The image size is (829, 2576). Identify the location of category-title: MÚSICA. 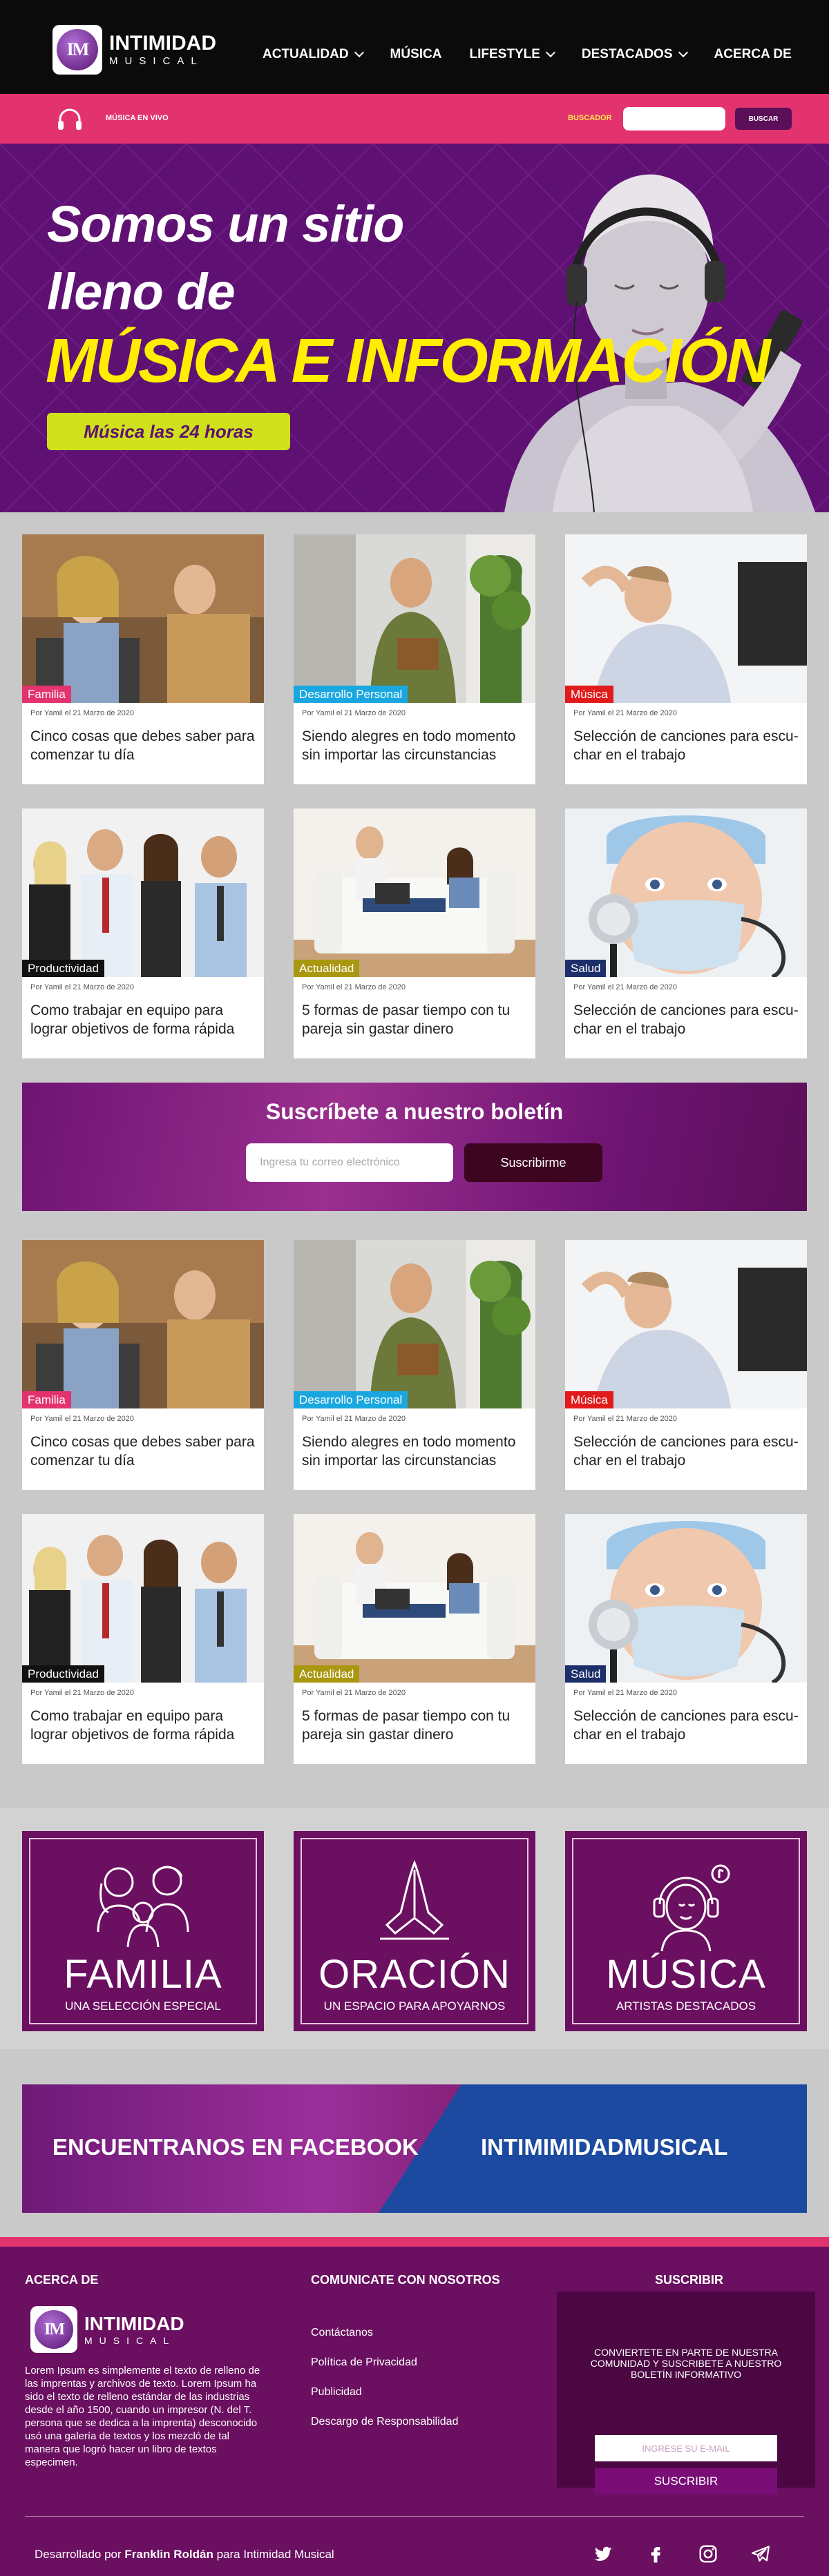
(686, 1974).